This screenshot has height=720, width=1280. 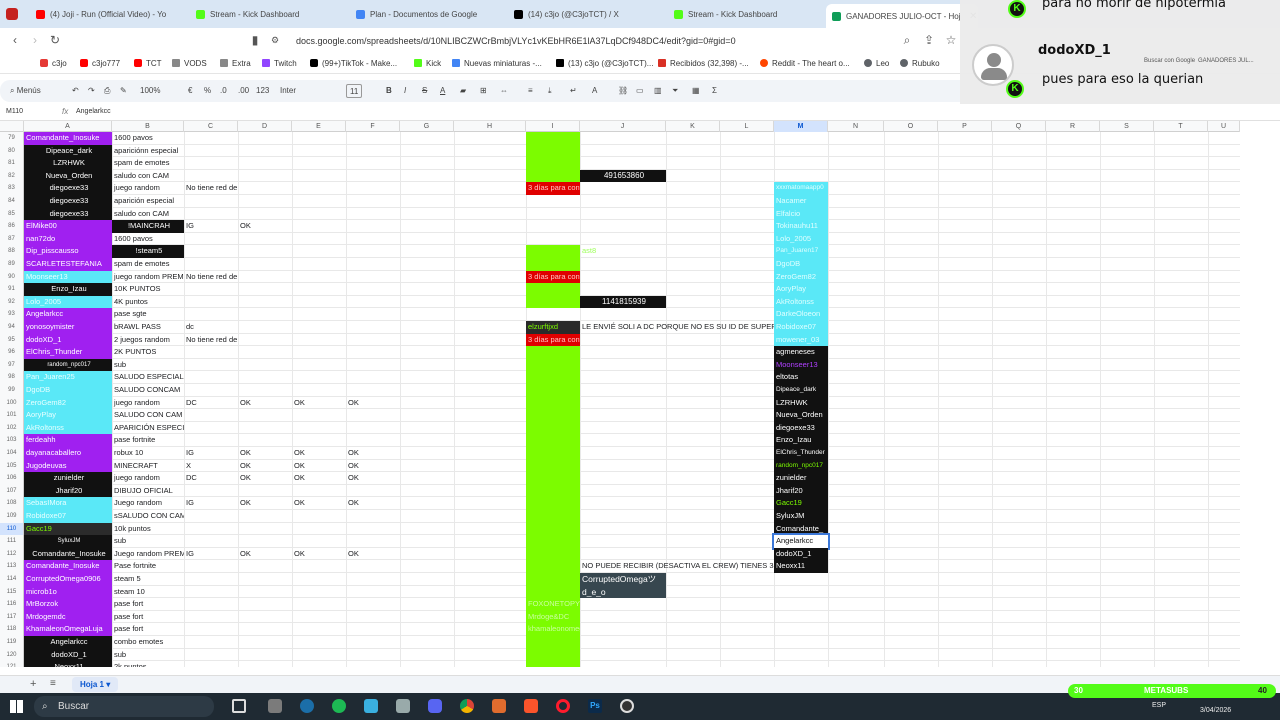 What do you see at coordinates (12, 604) in the screenshot?
I see `row-number: 116` at bounding box center [12, 604].